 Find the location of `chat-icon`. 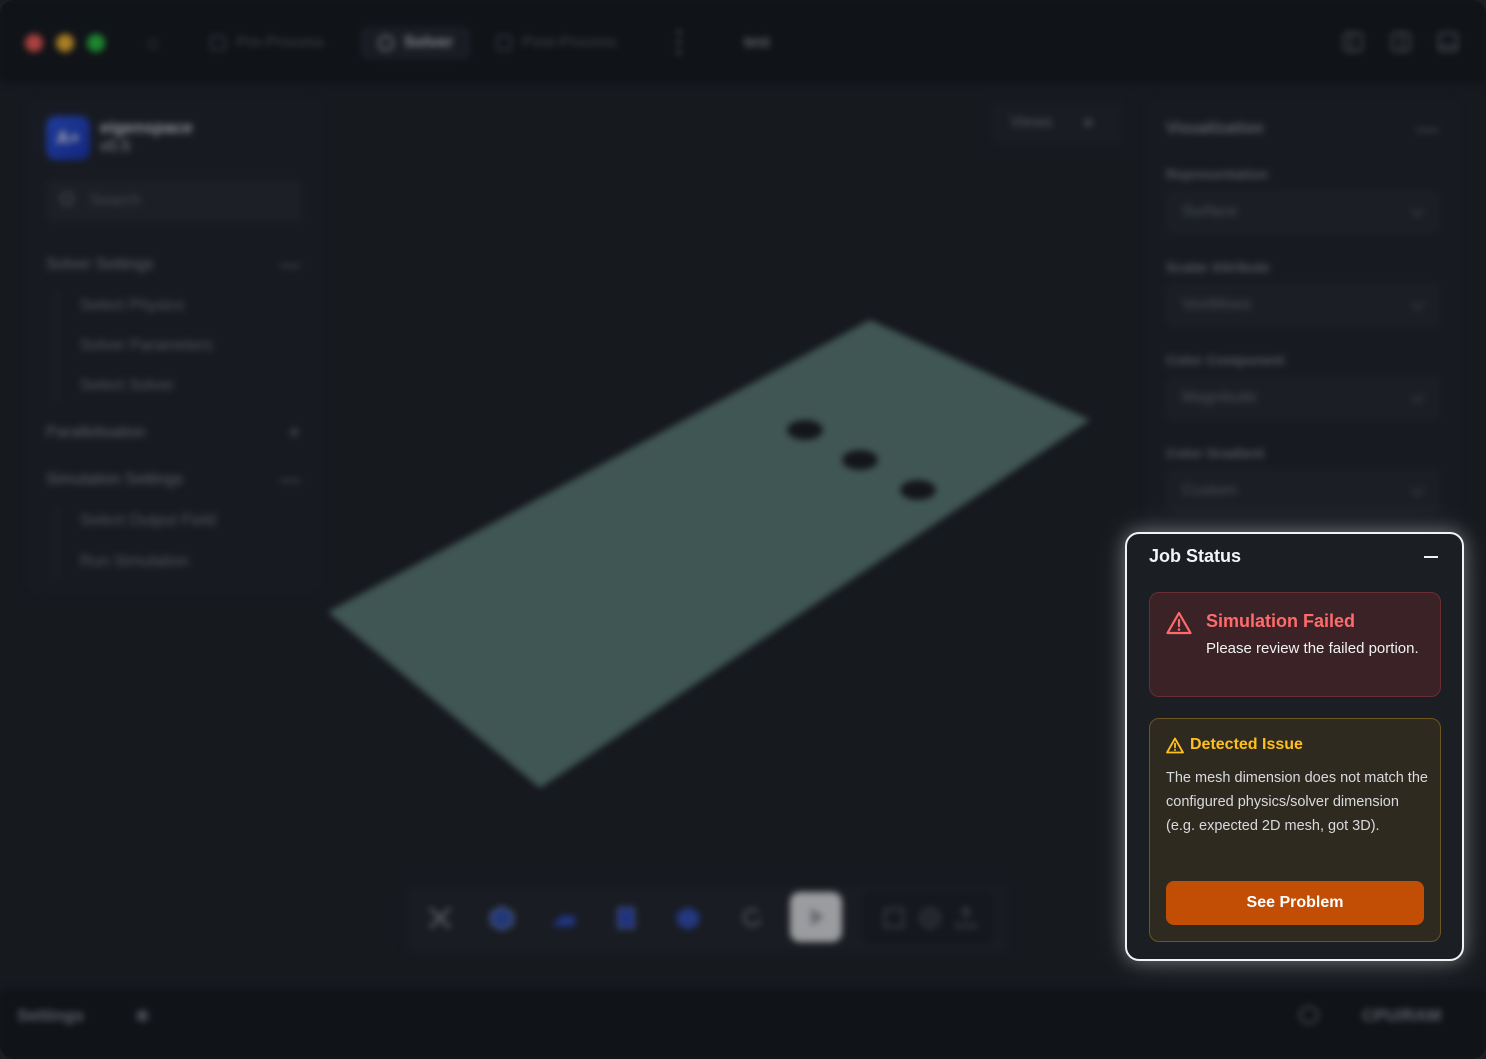

chat-icon is located at coordinates (1309, 1015).